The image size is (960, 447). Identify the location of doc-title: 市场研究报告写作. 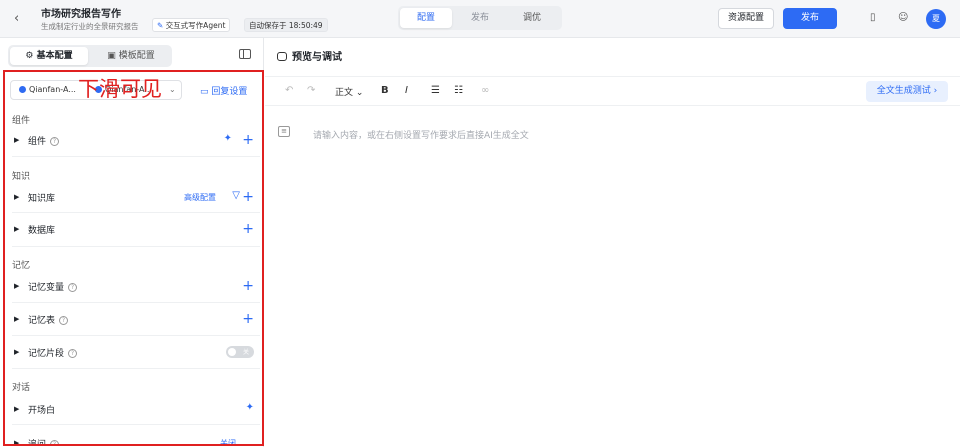
(81, 14).